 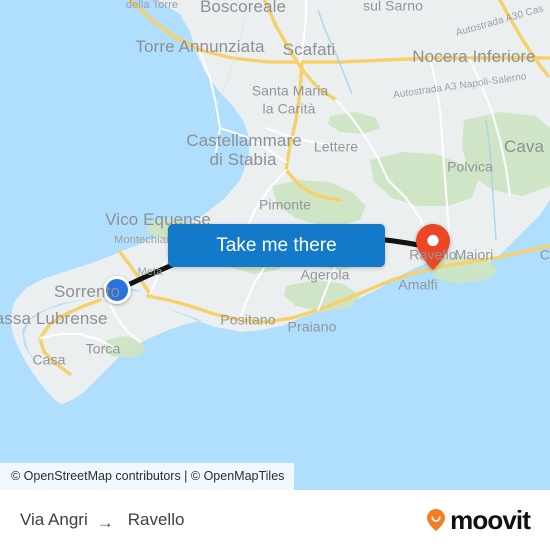 What do you see at coordinates (105, 522) in the screenshot?
I see `arrow-right-icon: →` at bounding box center [105, 522].